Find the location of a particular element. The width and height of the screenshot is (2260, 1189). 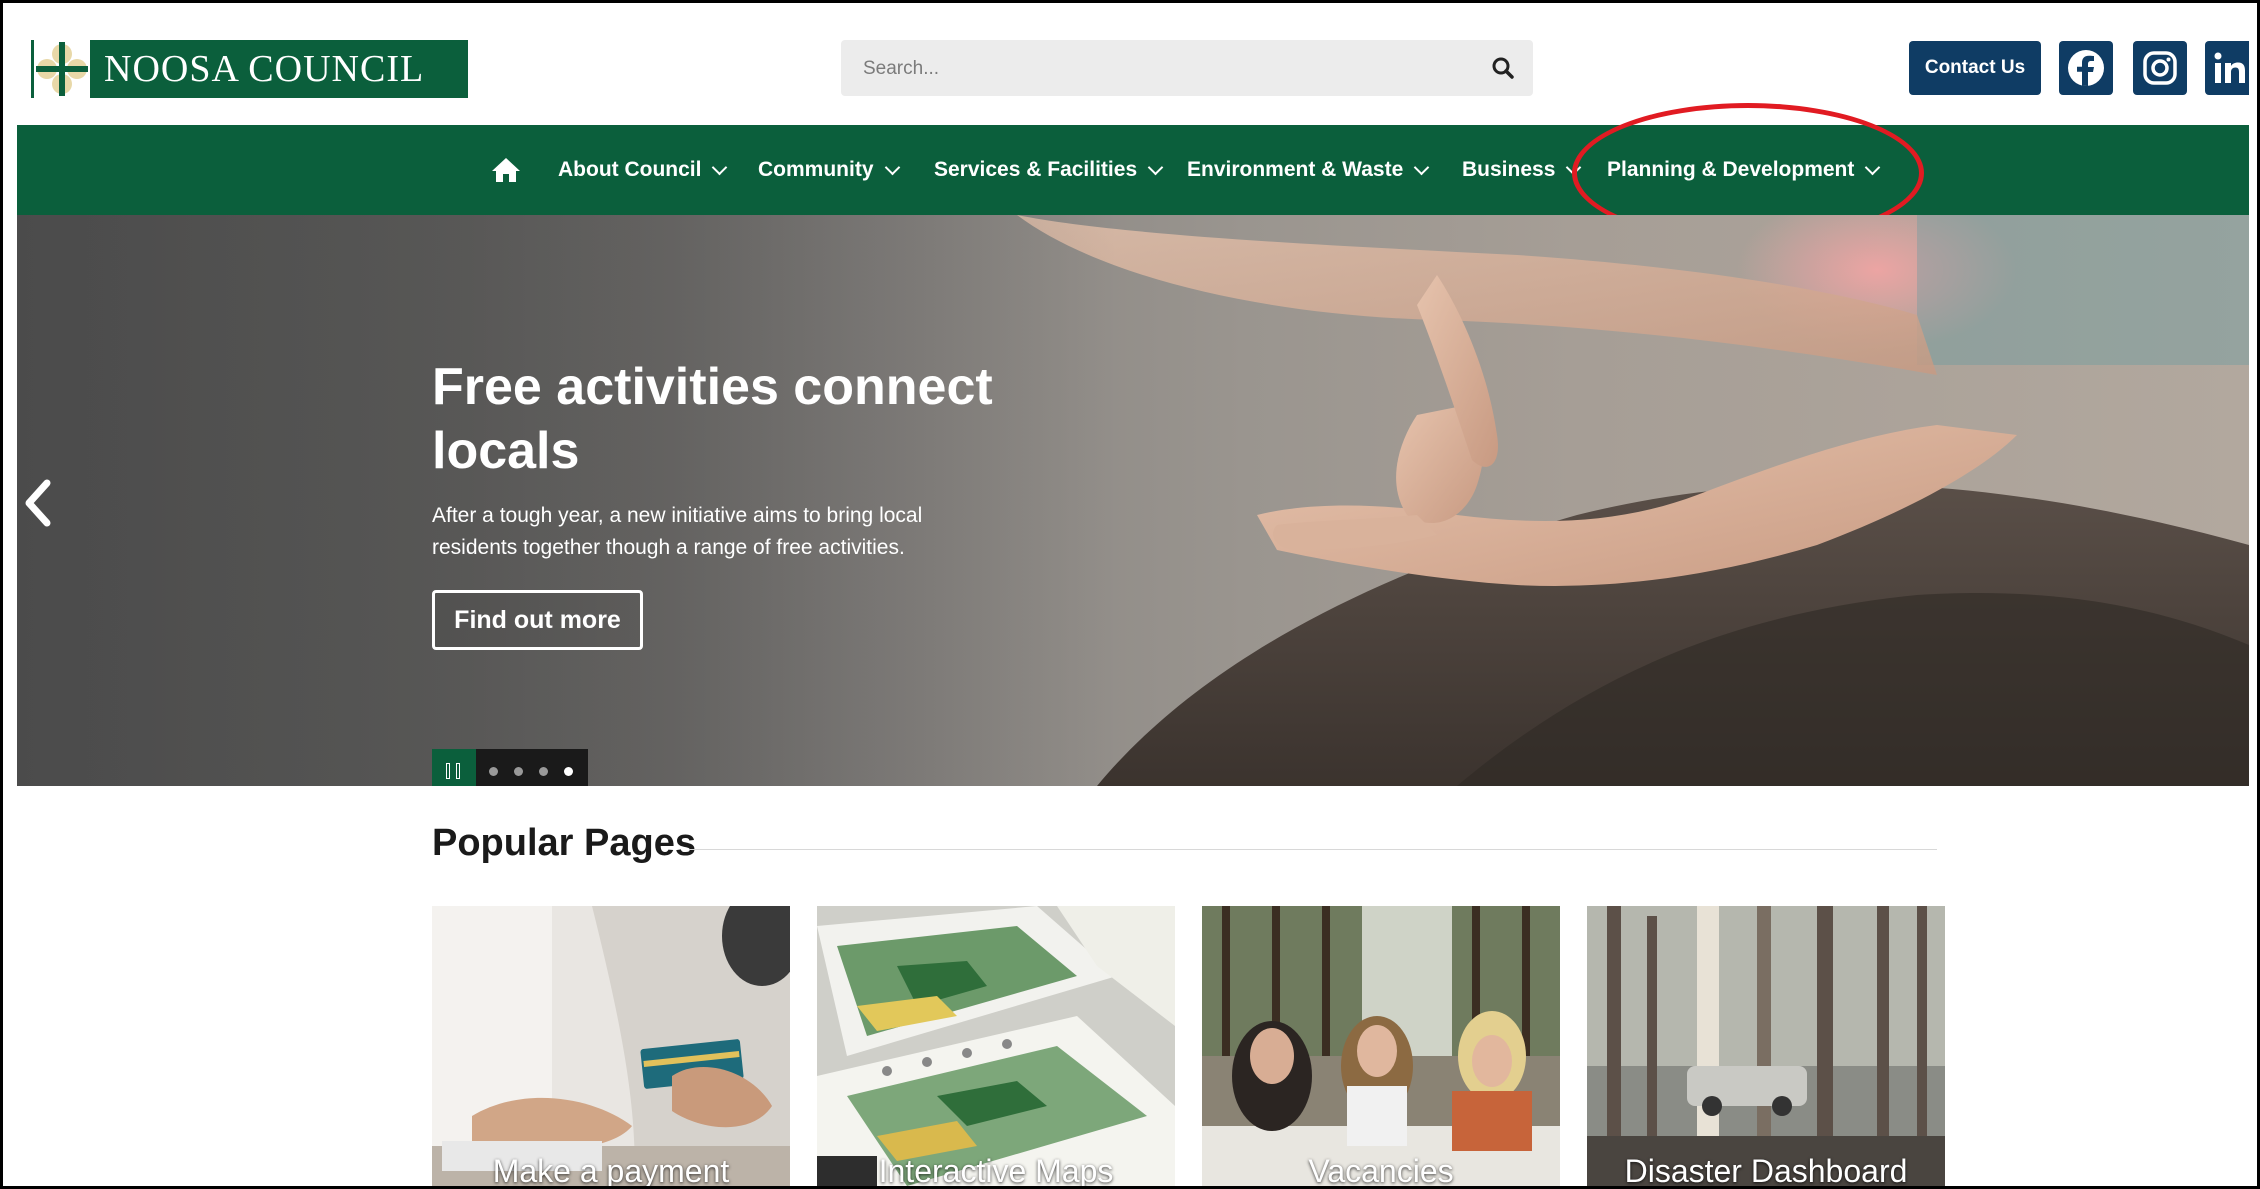

nav-item-label: Community is located at coordinates (816, 169).